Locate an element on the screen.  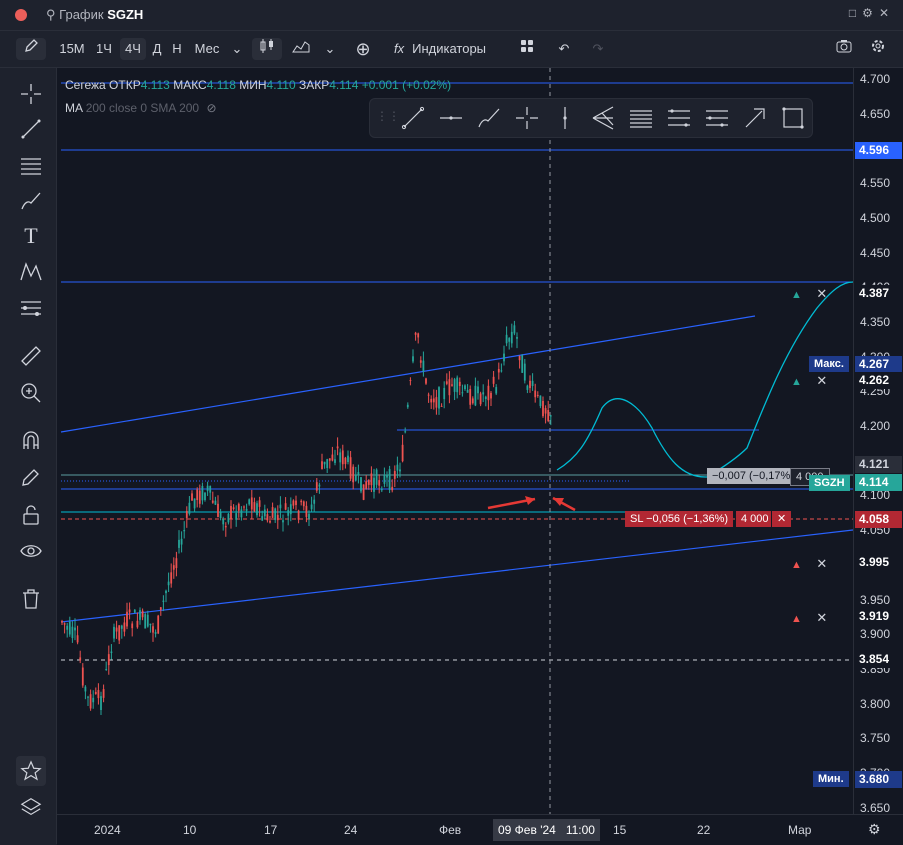
close-window-button is located at coordinates (21, 15).